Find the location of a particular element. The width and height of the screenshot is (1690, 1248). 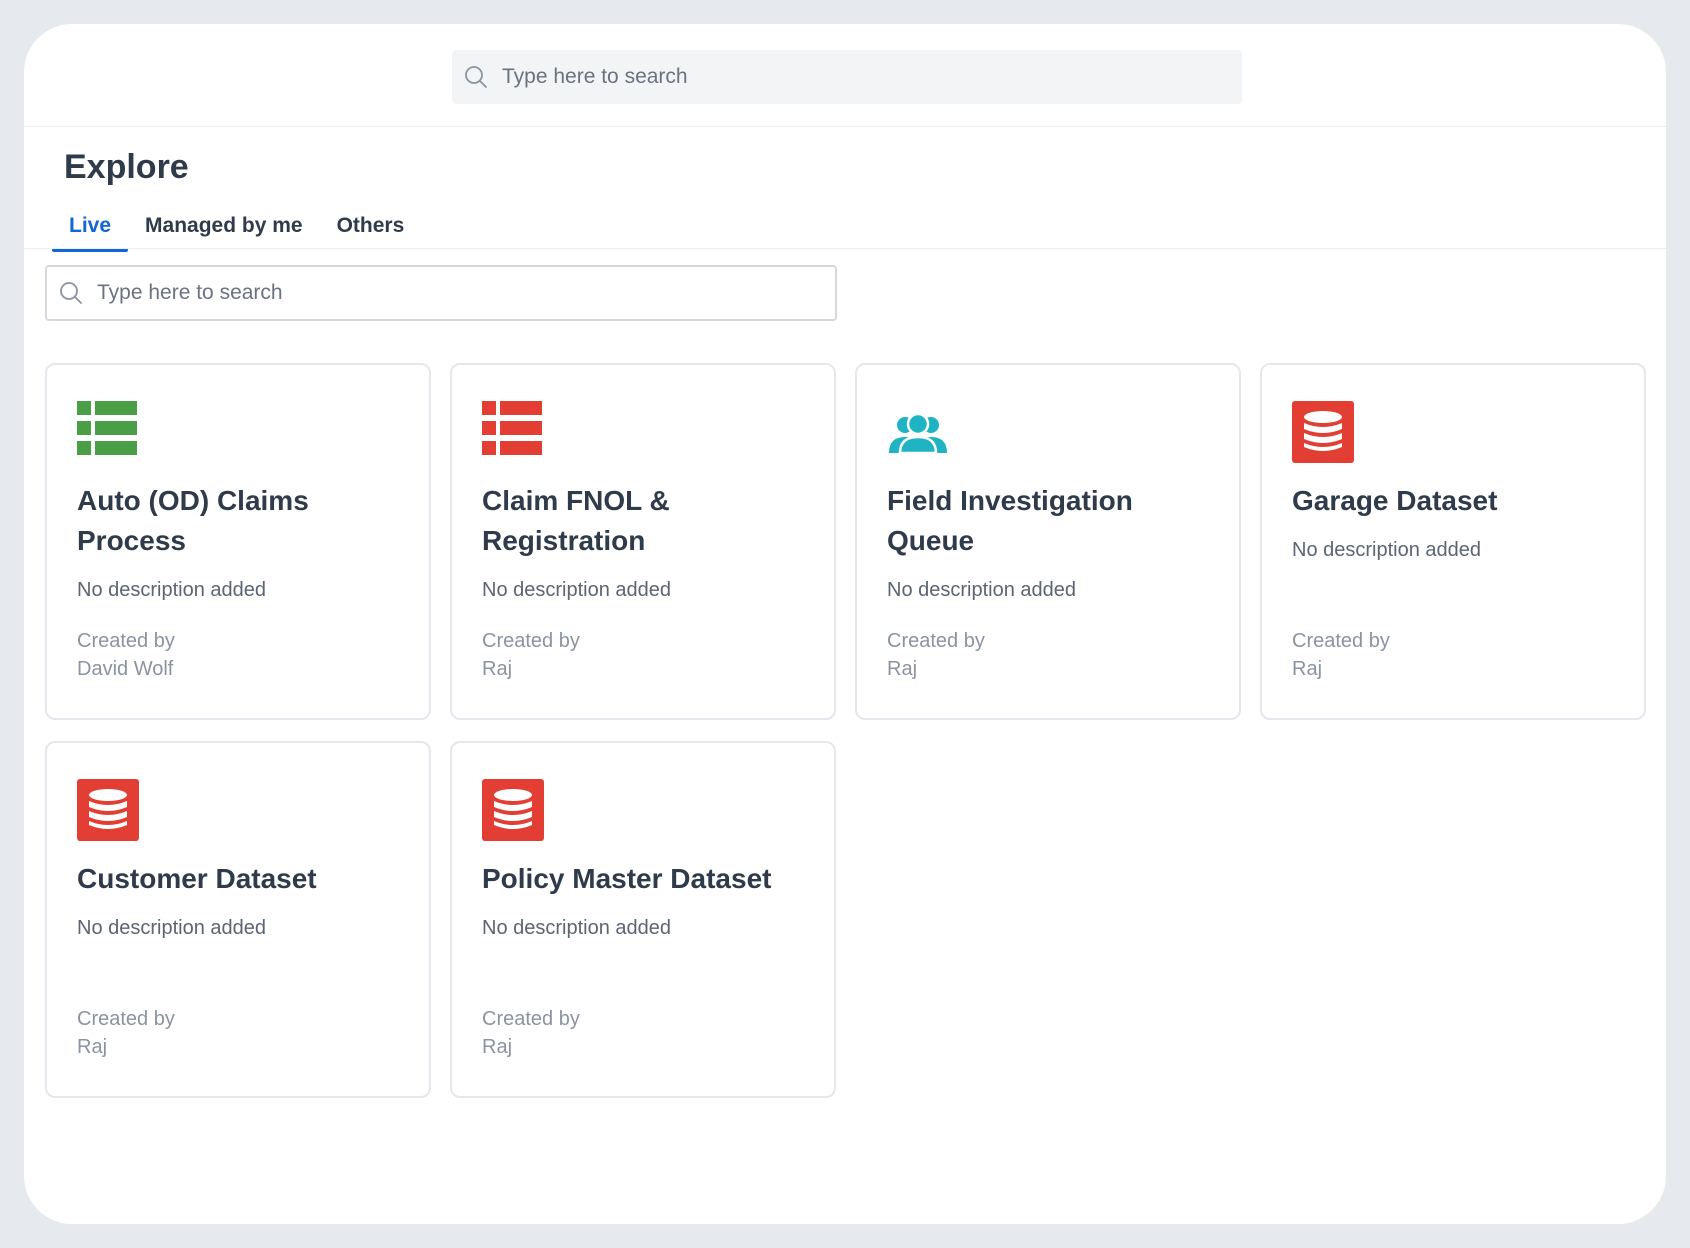

tab-live: Live is located at coordinates (90, 228).